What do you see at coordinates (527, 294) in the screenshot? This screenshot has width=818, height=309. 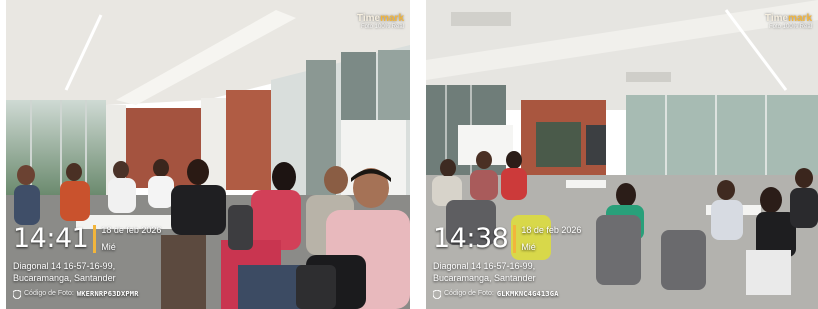 I see `photo-code-value: GLKMKNC4G413GA` at bounding box center [527, 294].